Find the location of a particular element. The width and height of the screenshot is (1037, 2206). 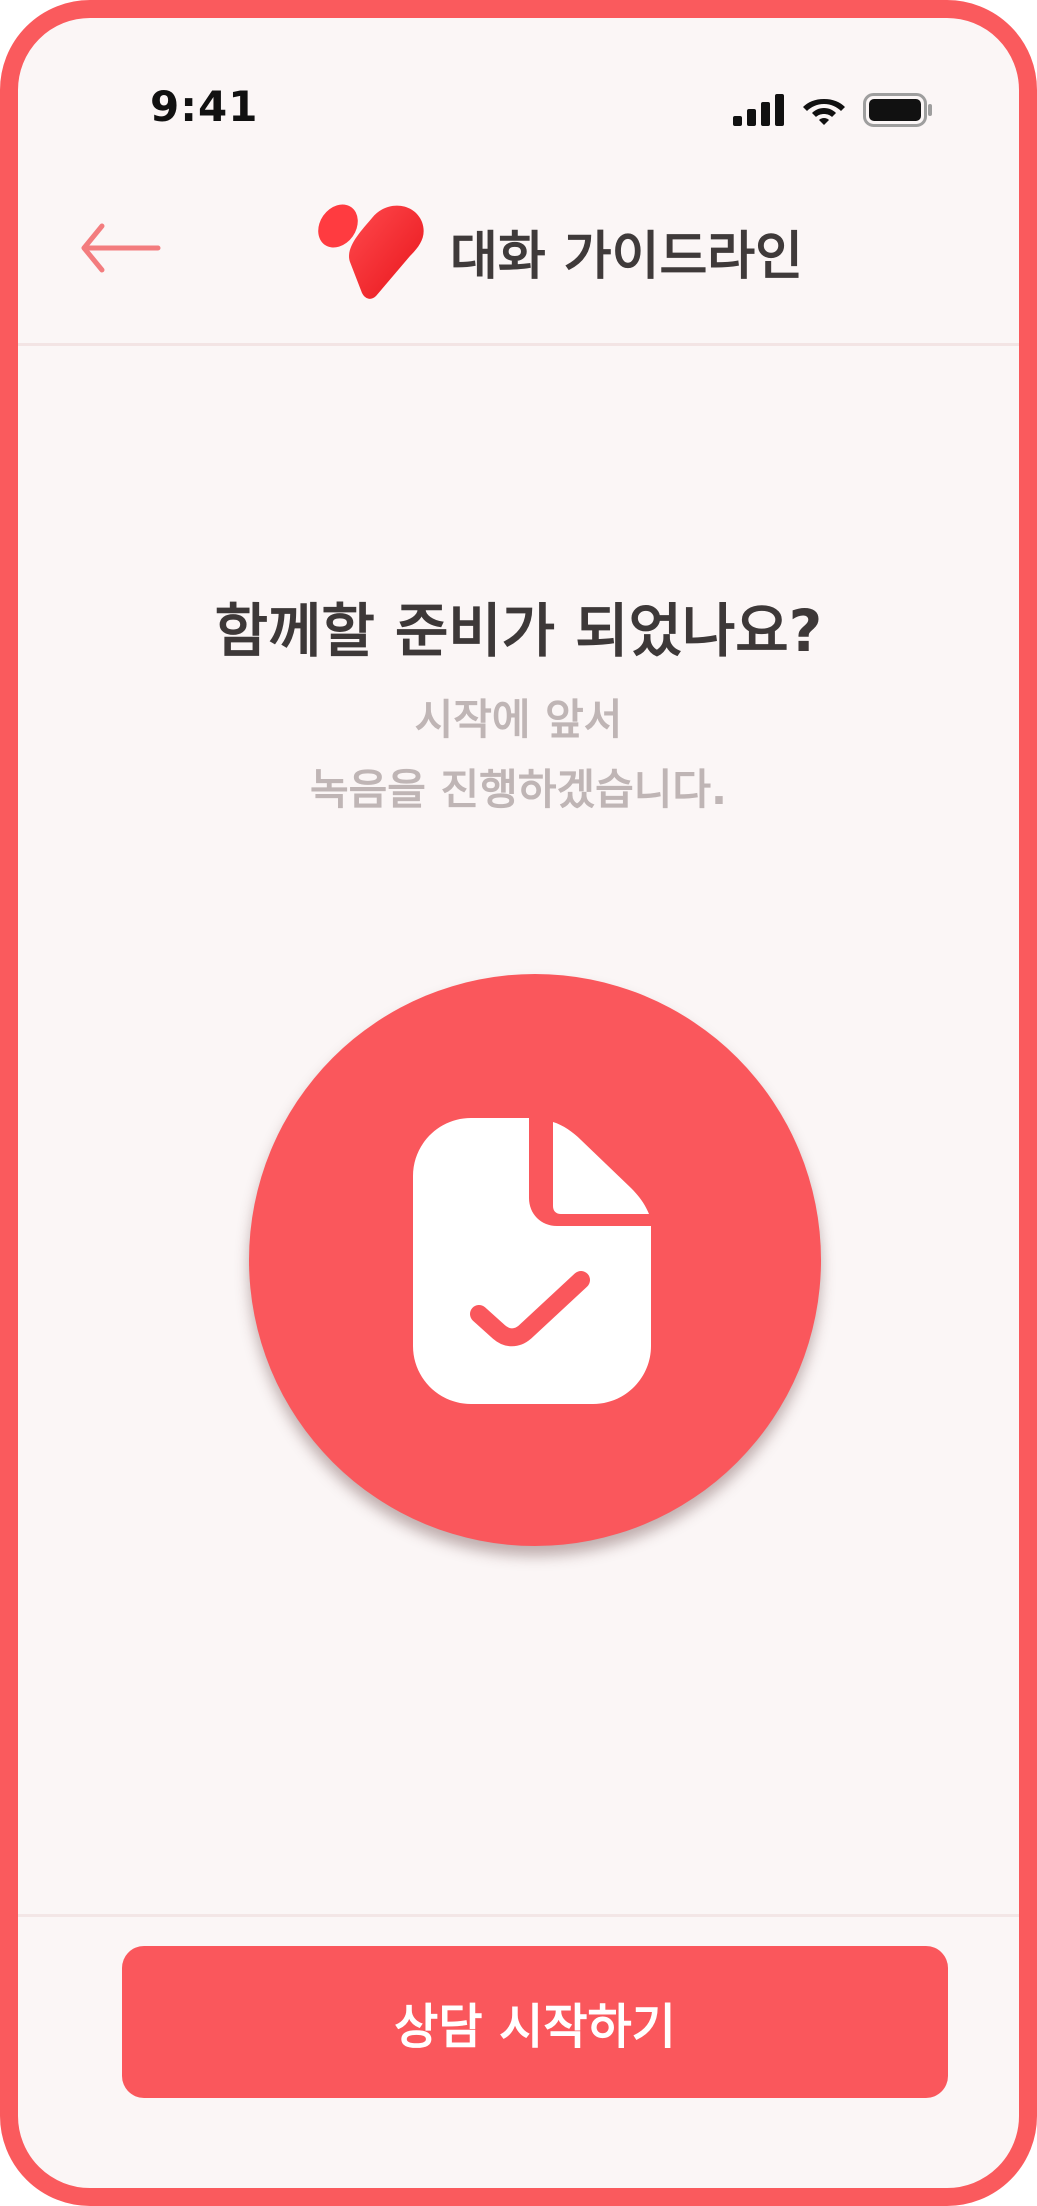

top-navigation: 대화 가이드라인 is located at coordinates (518, 257).